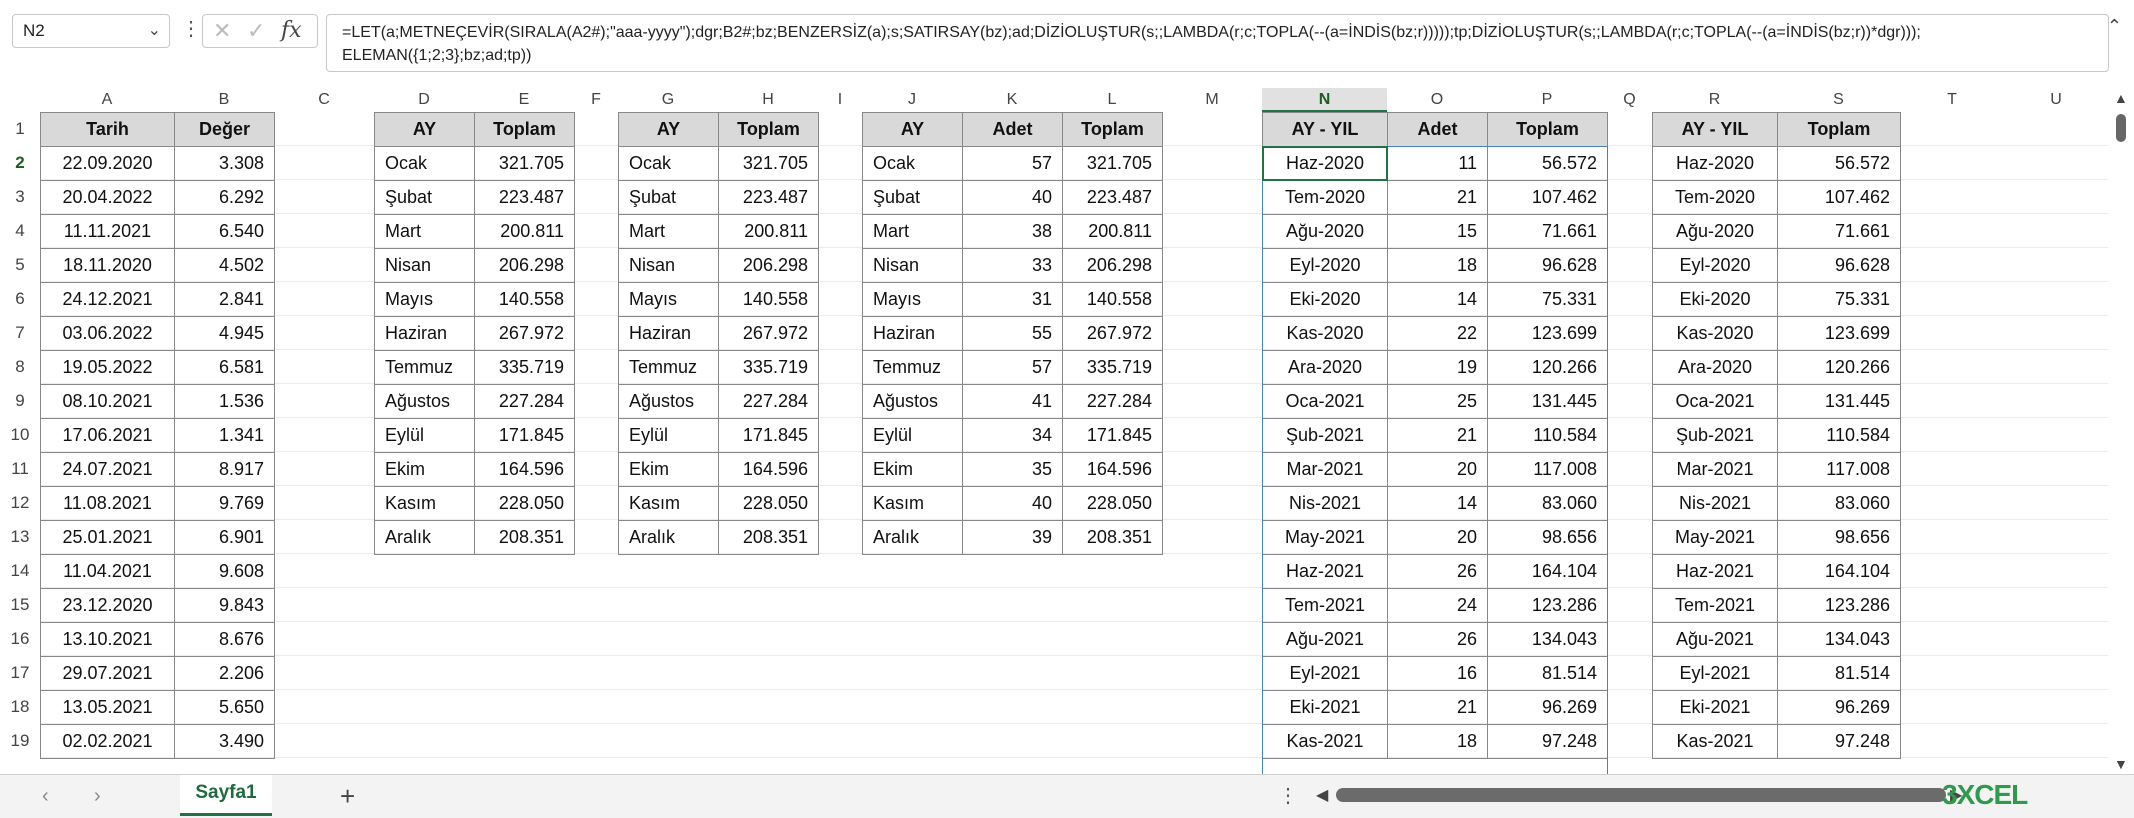 This screenshot has height=818, width=2134. I want to click on table-cell: 171.845, so click(524, 435).